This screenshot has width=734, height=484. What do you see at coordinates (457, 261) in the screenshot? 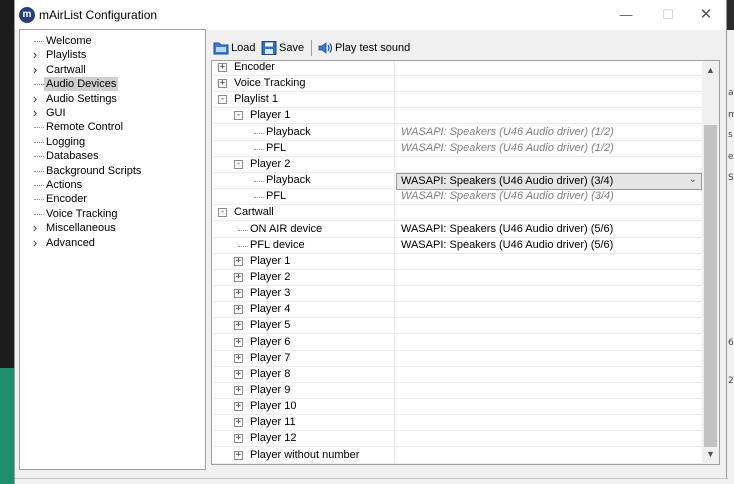
I see `property-row: + Player 1` at bounding box center [457, 261].